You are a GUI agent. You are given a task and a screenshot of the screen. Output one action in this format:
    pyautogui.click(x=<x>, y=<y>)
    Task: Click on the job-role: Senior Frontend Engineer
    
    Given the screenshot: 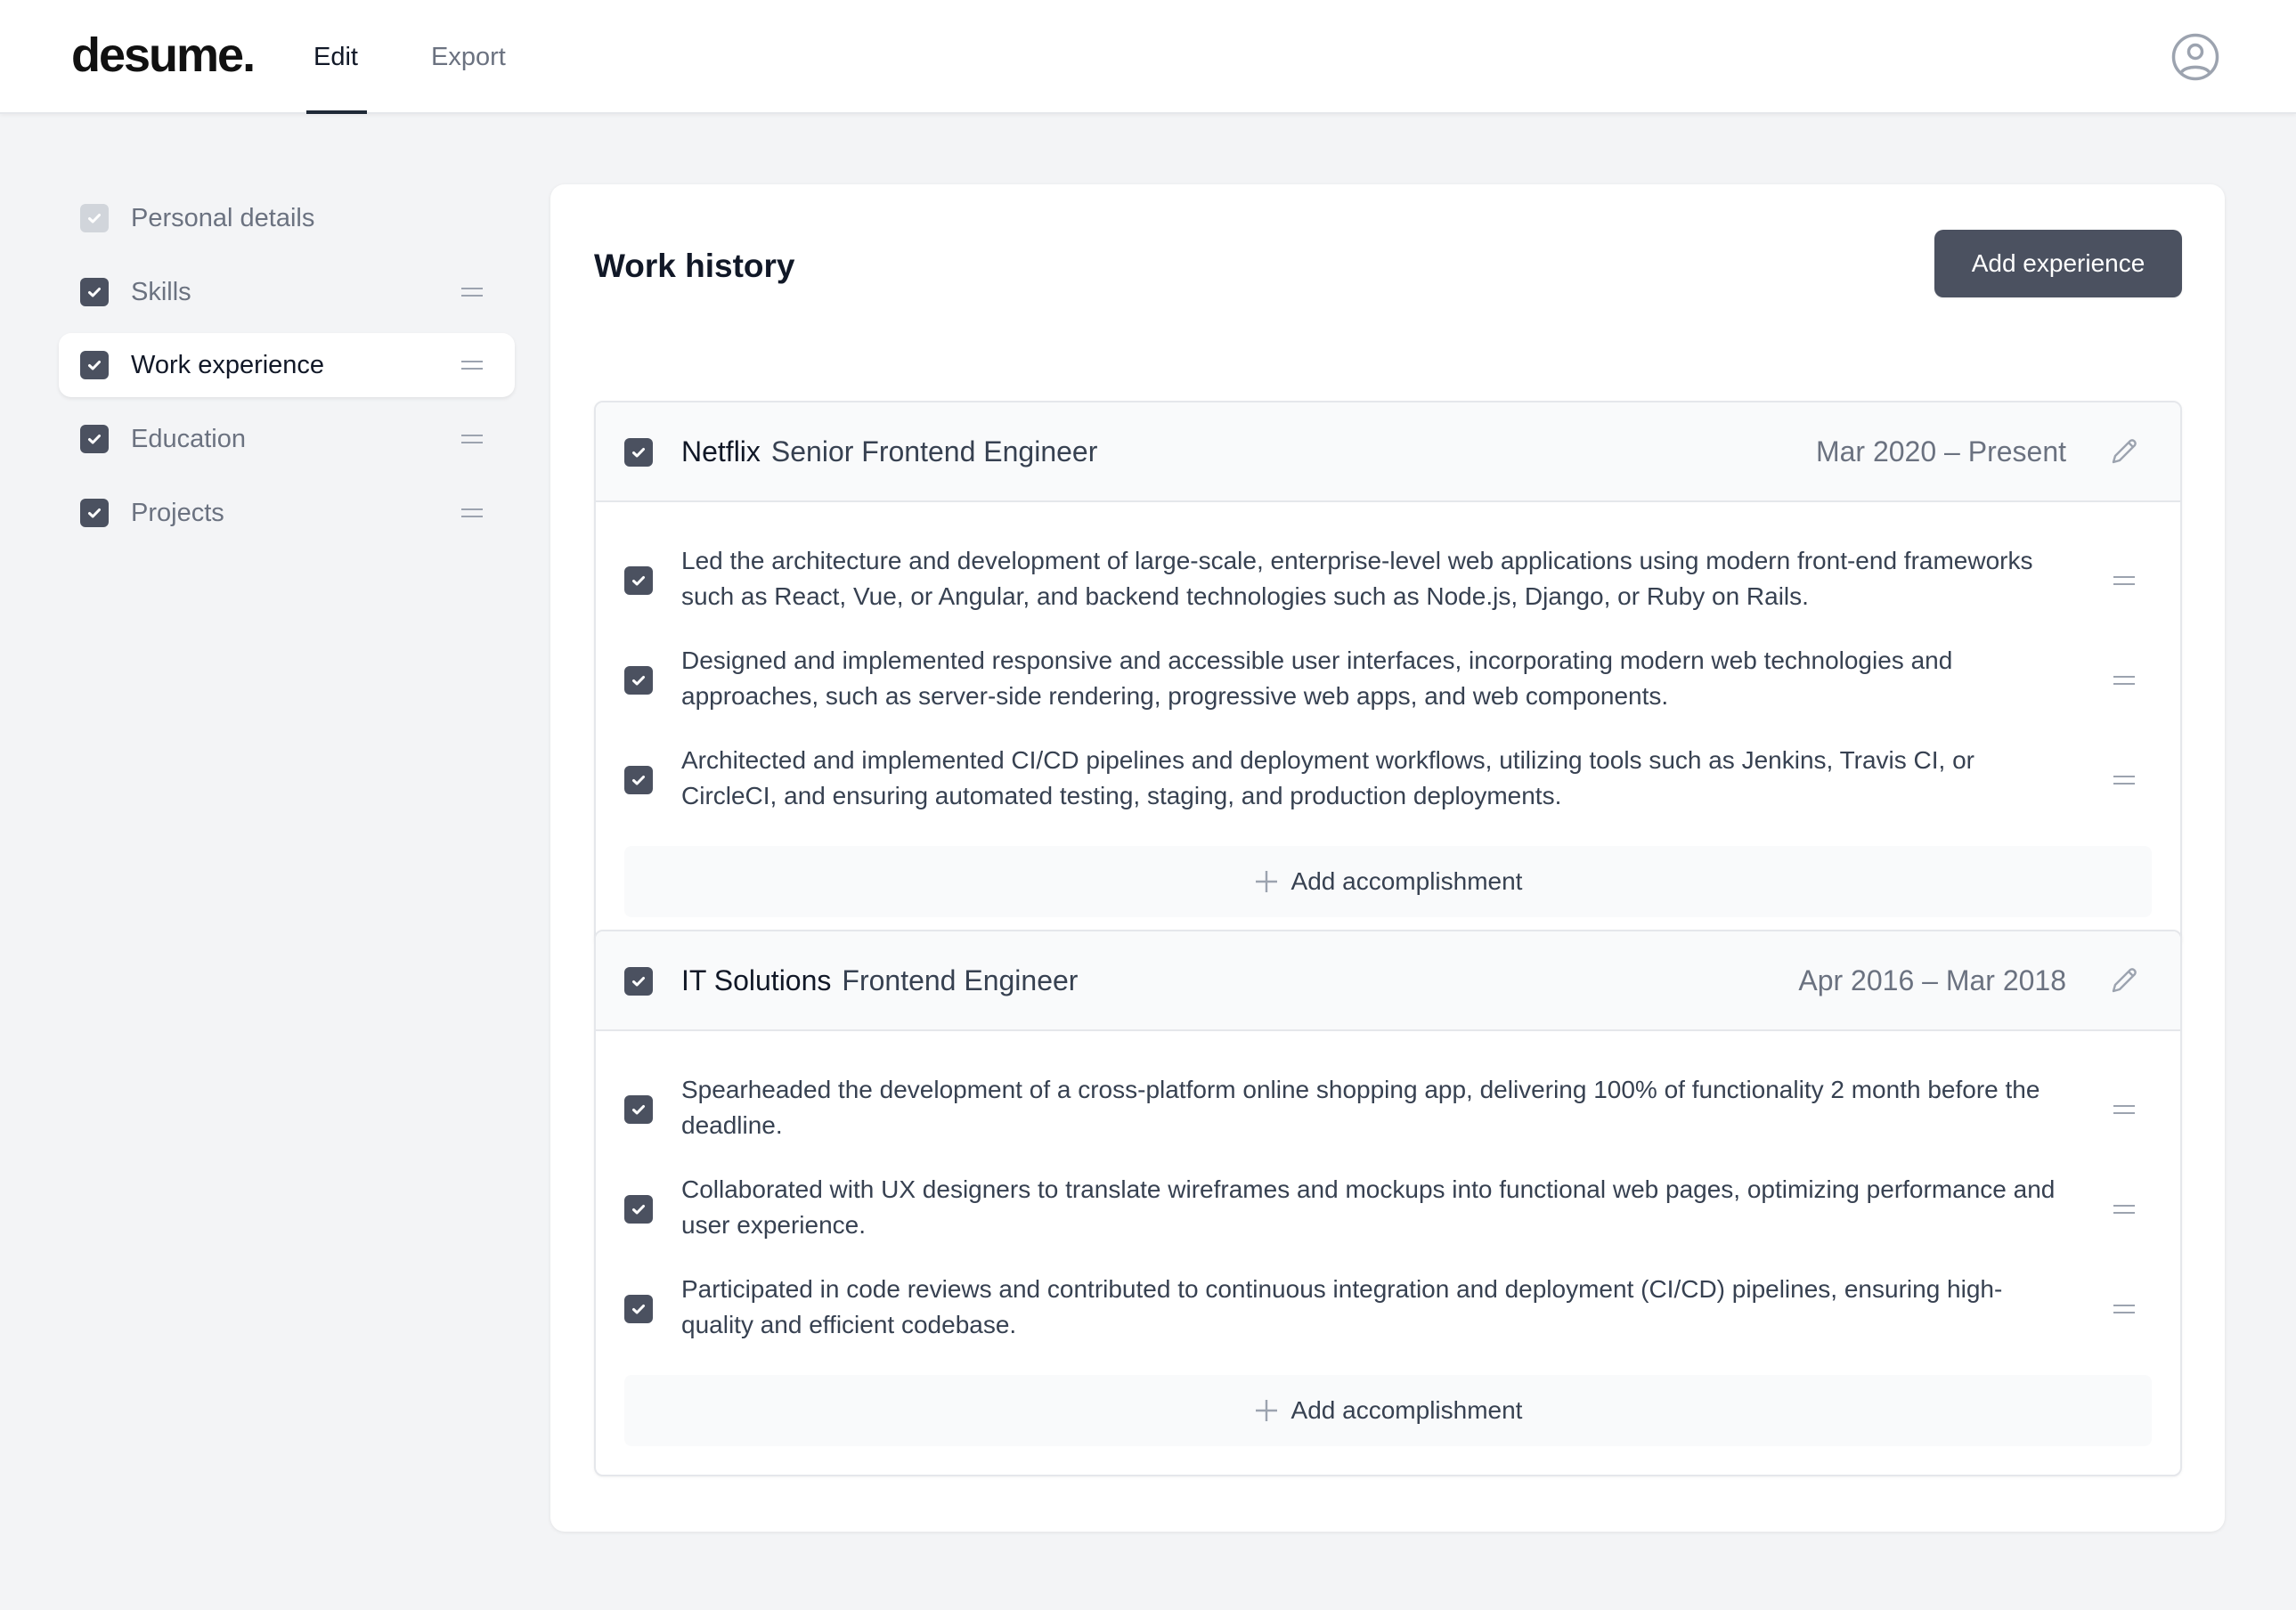 What is the action you would take?
    pyautogui.click(x=934, y=451)
    